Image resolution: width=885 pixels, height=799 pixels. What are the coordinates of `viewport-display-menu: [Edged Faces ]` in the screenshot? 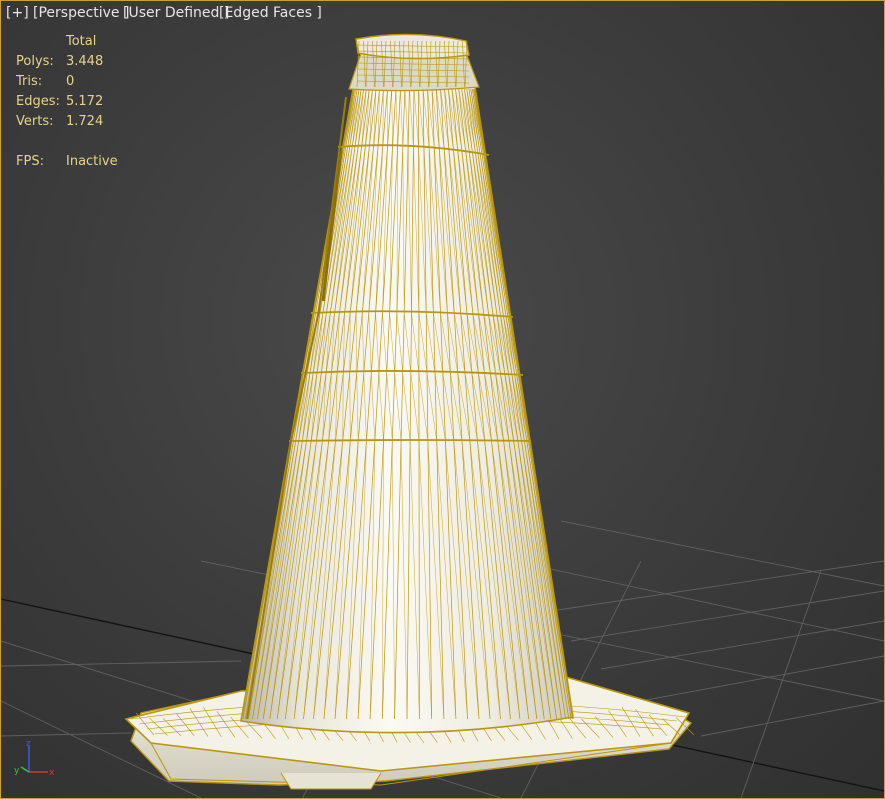 It's located at (270, 13).